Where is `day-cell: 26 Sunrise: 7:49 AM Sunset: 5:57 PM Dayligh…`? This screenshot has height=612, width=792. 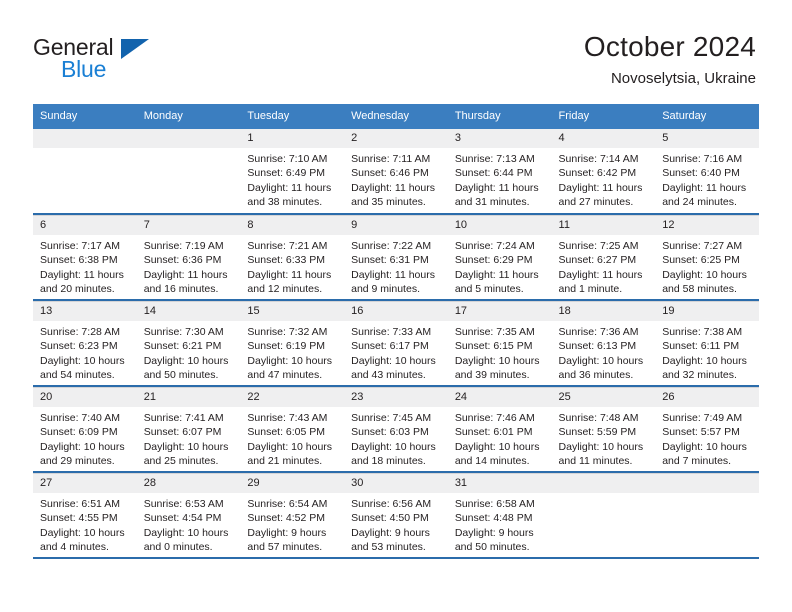
day-cell: 26 Sunrise: 7:49 AM Sunset: 5:57 PM Dayligh… is located at coordinates (707, 429).